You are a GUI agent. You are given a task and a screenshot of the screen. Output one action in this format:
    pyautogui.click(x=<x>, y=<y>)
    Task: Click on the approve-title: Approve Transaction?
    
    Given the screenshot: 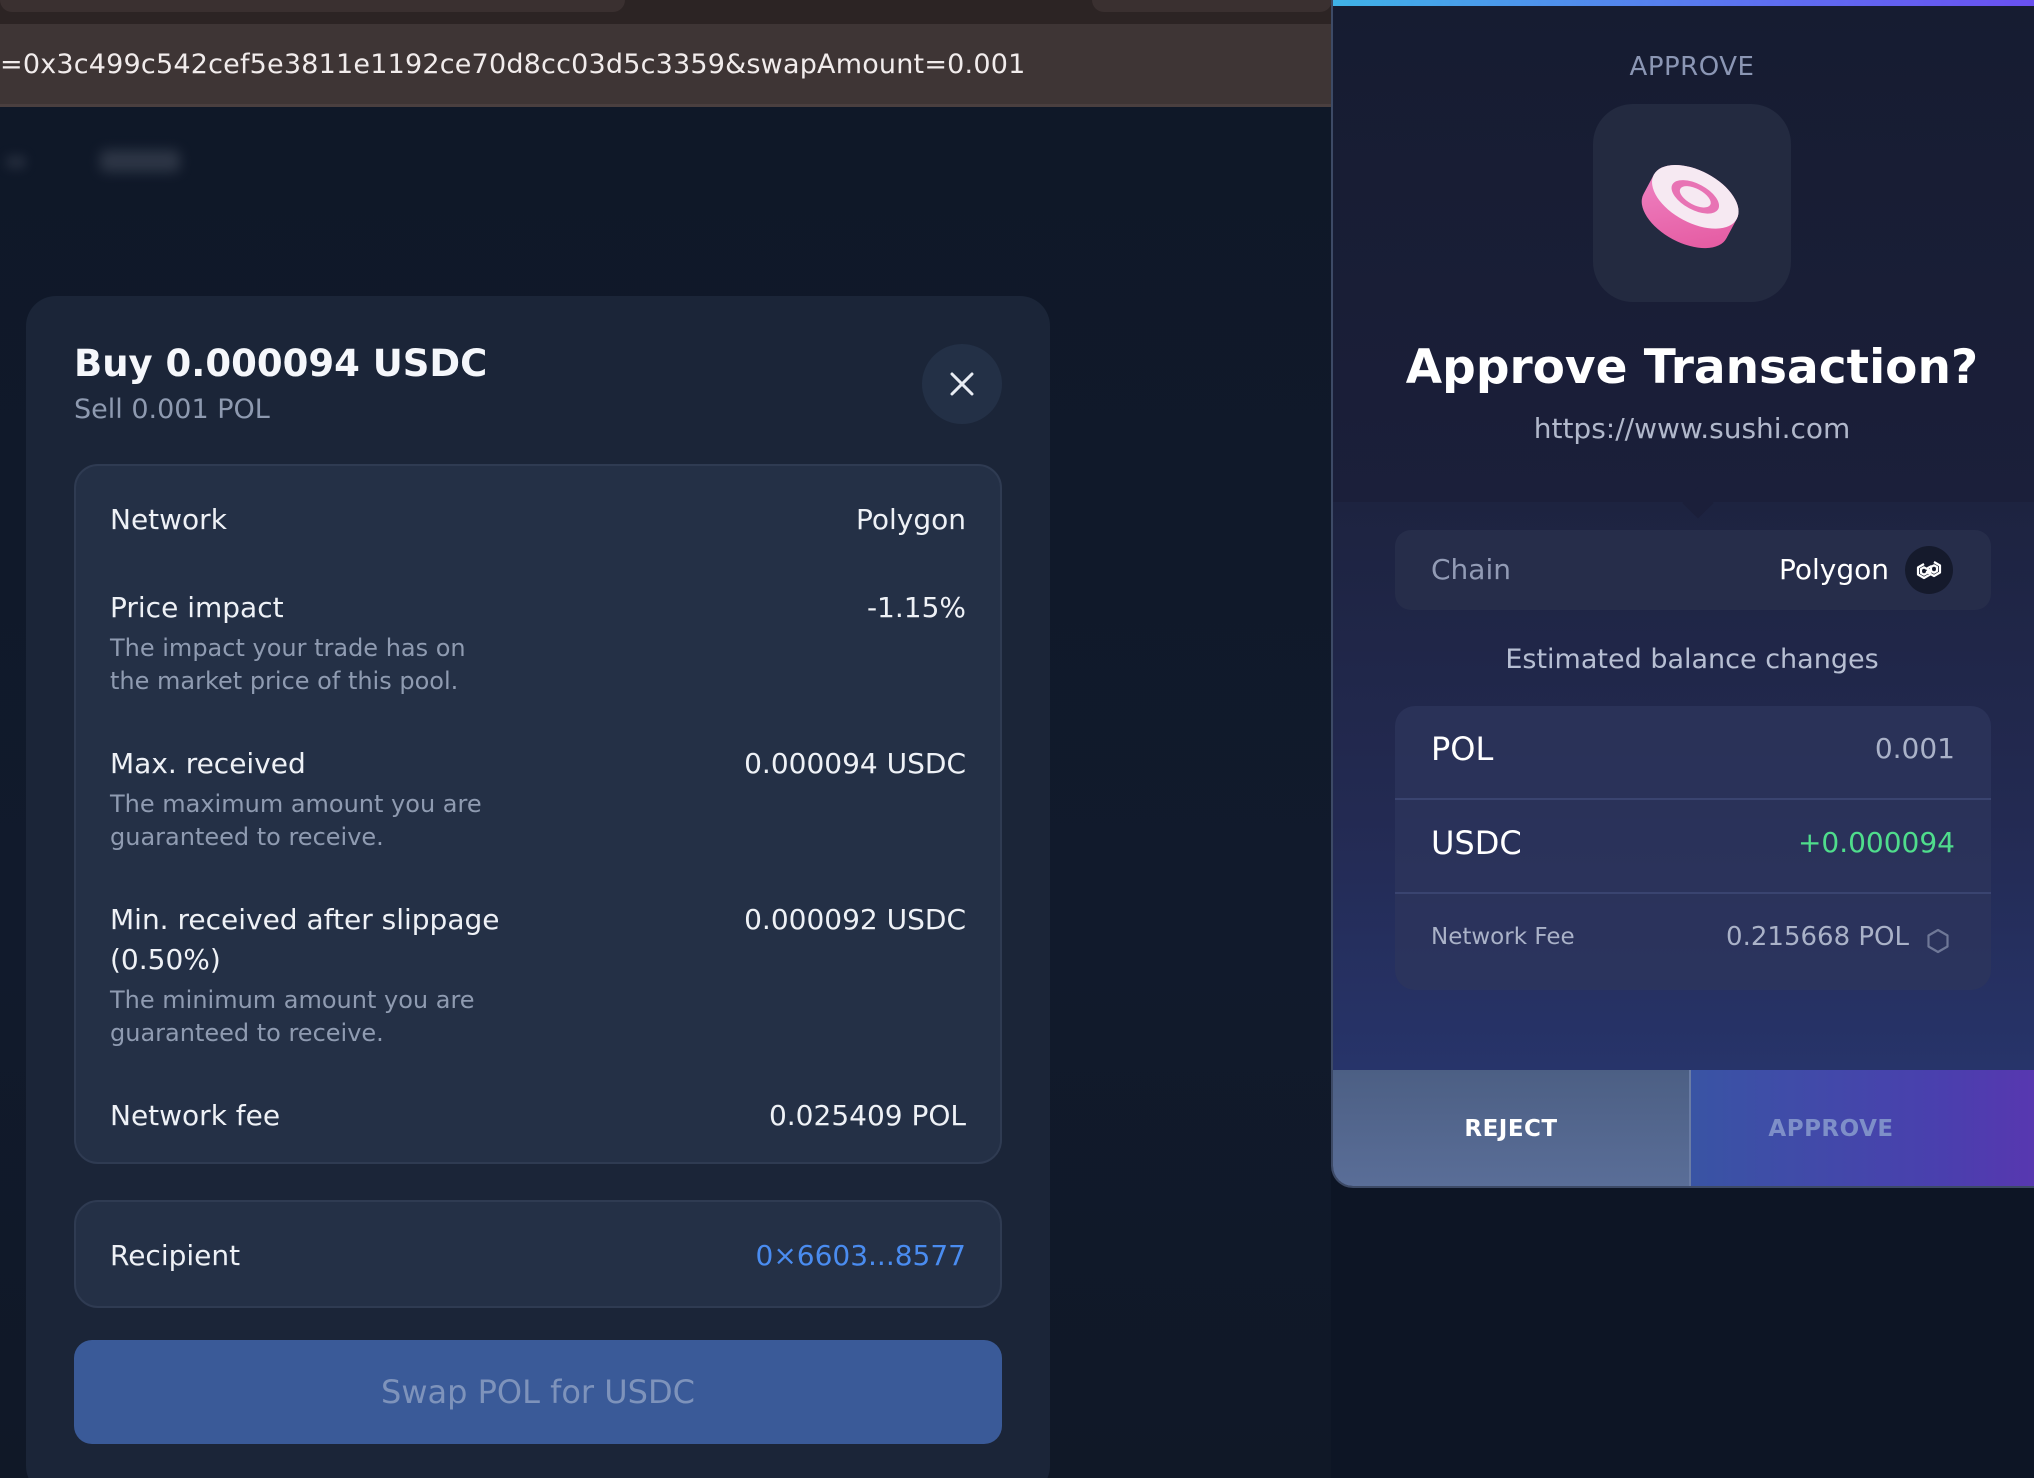 What is the action you would take?
    pyautogui.click(x=1692, y=367)
    